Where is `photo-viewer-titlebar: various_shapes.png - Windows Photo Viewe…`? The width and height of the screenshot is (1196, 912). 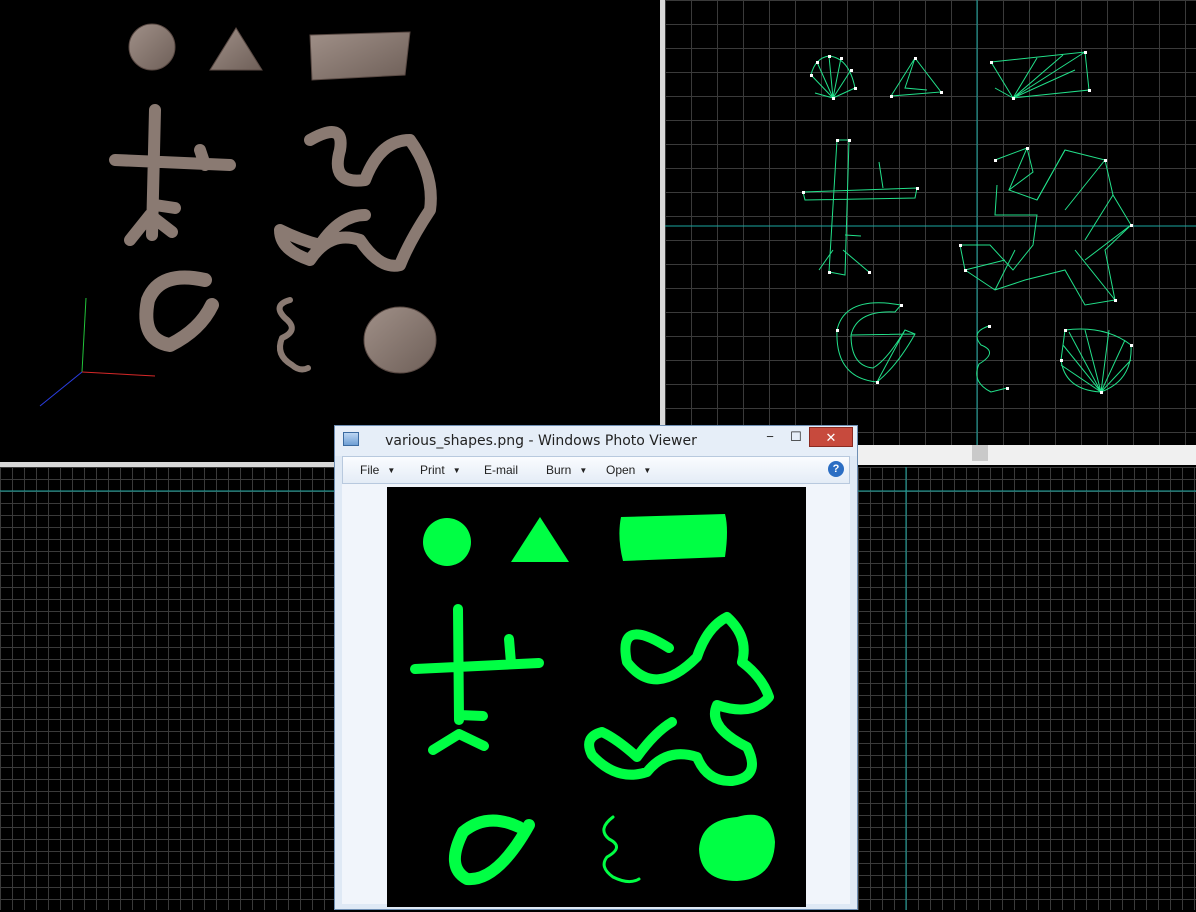
photo-viewer-titlebar: various_shapes.png - Windows Photo Viewe… is located at coordinates (596, 441).